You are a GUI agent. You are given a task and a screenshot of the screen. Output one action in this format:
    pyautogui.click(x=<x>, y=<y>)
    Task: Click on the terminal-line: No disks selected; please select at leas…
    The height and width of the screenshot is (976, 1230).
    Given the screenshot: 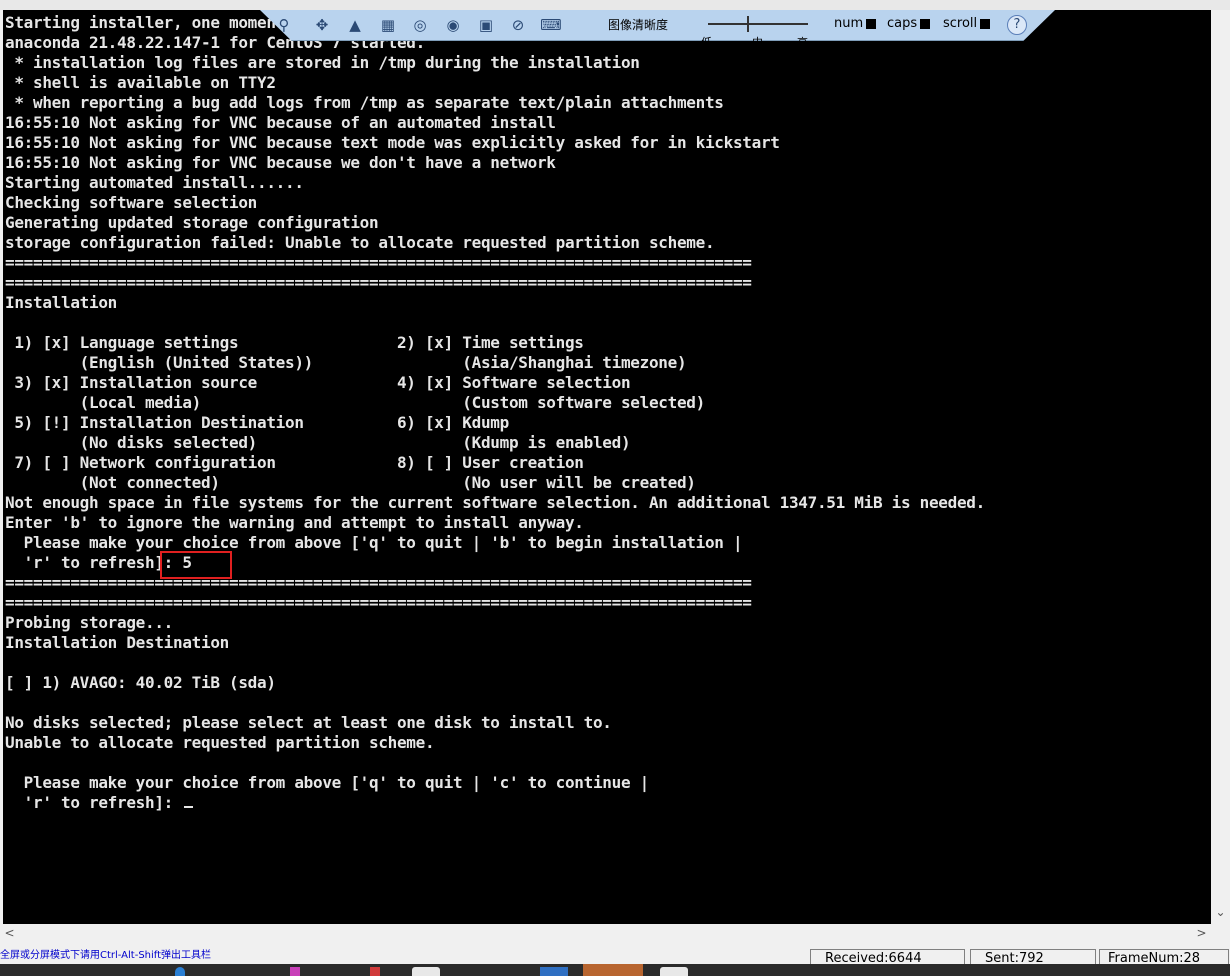 What is the action you would take?
    pyautogui.click(x=308, y=722)
    